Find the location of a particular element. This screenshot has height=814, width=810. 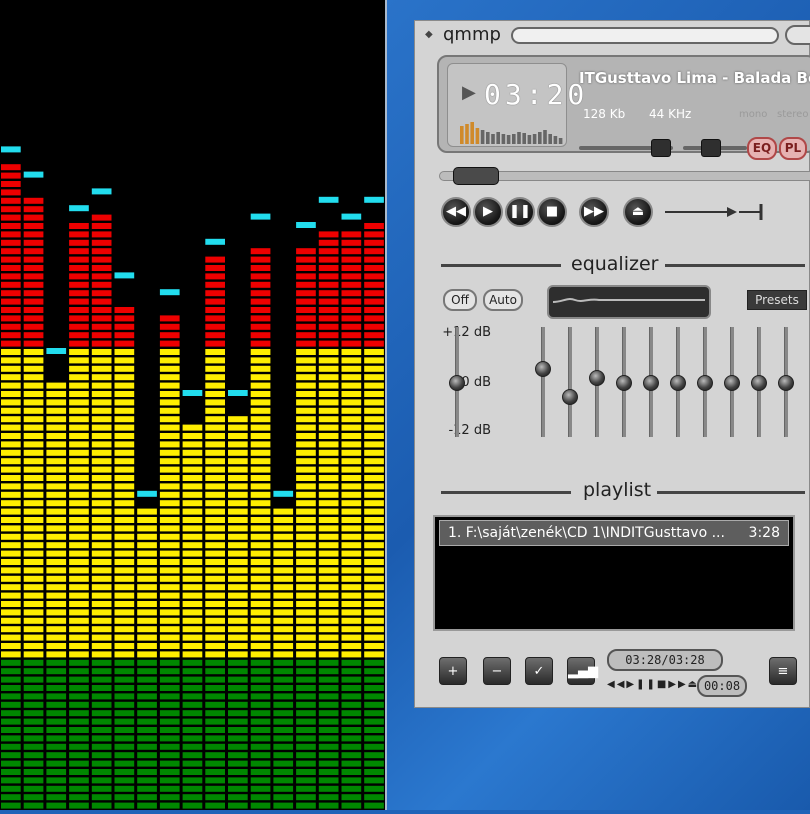

time-readout: 03:20 is located at coordinates (536, 94).